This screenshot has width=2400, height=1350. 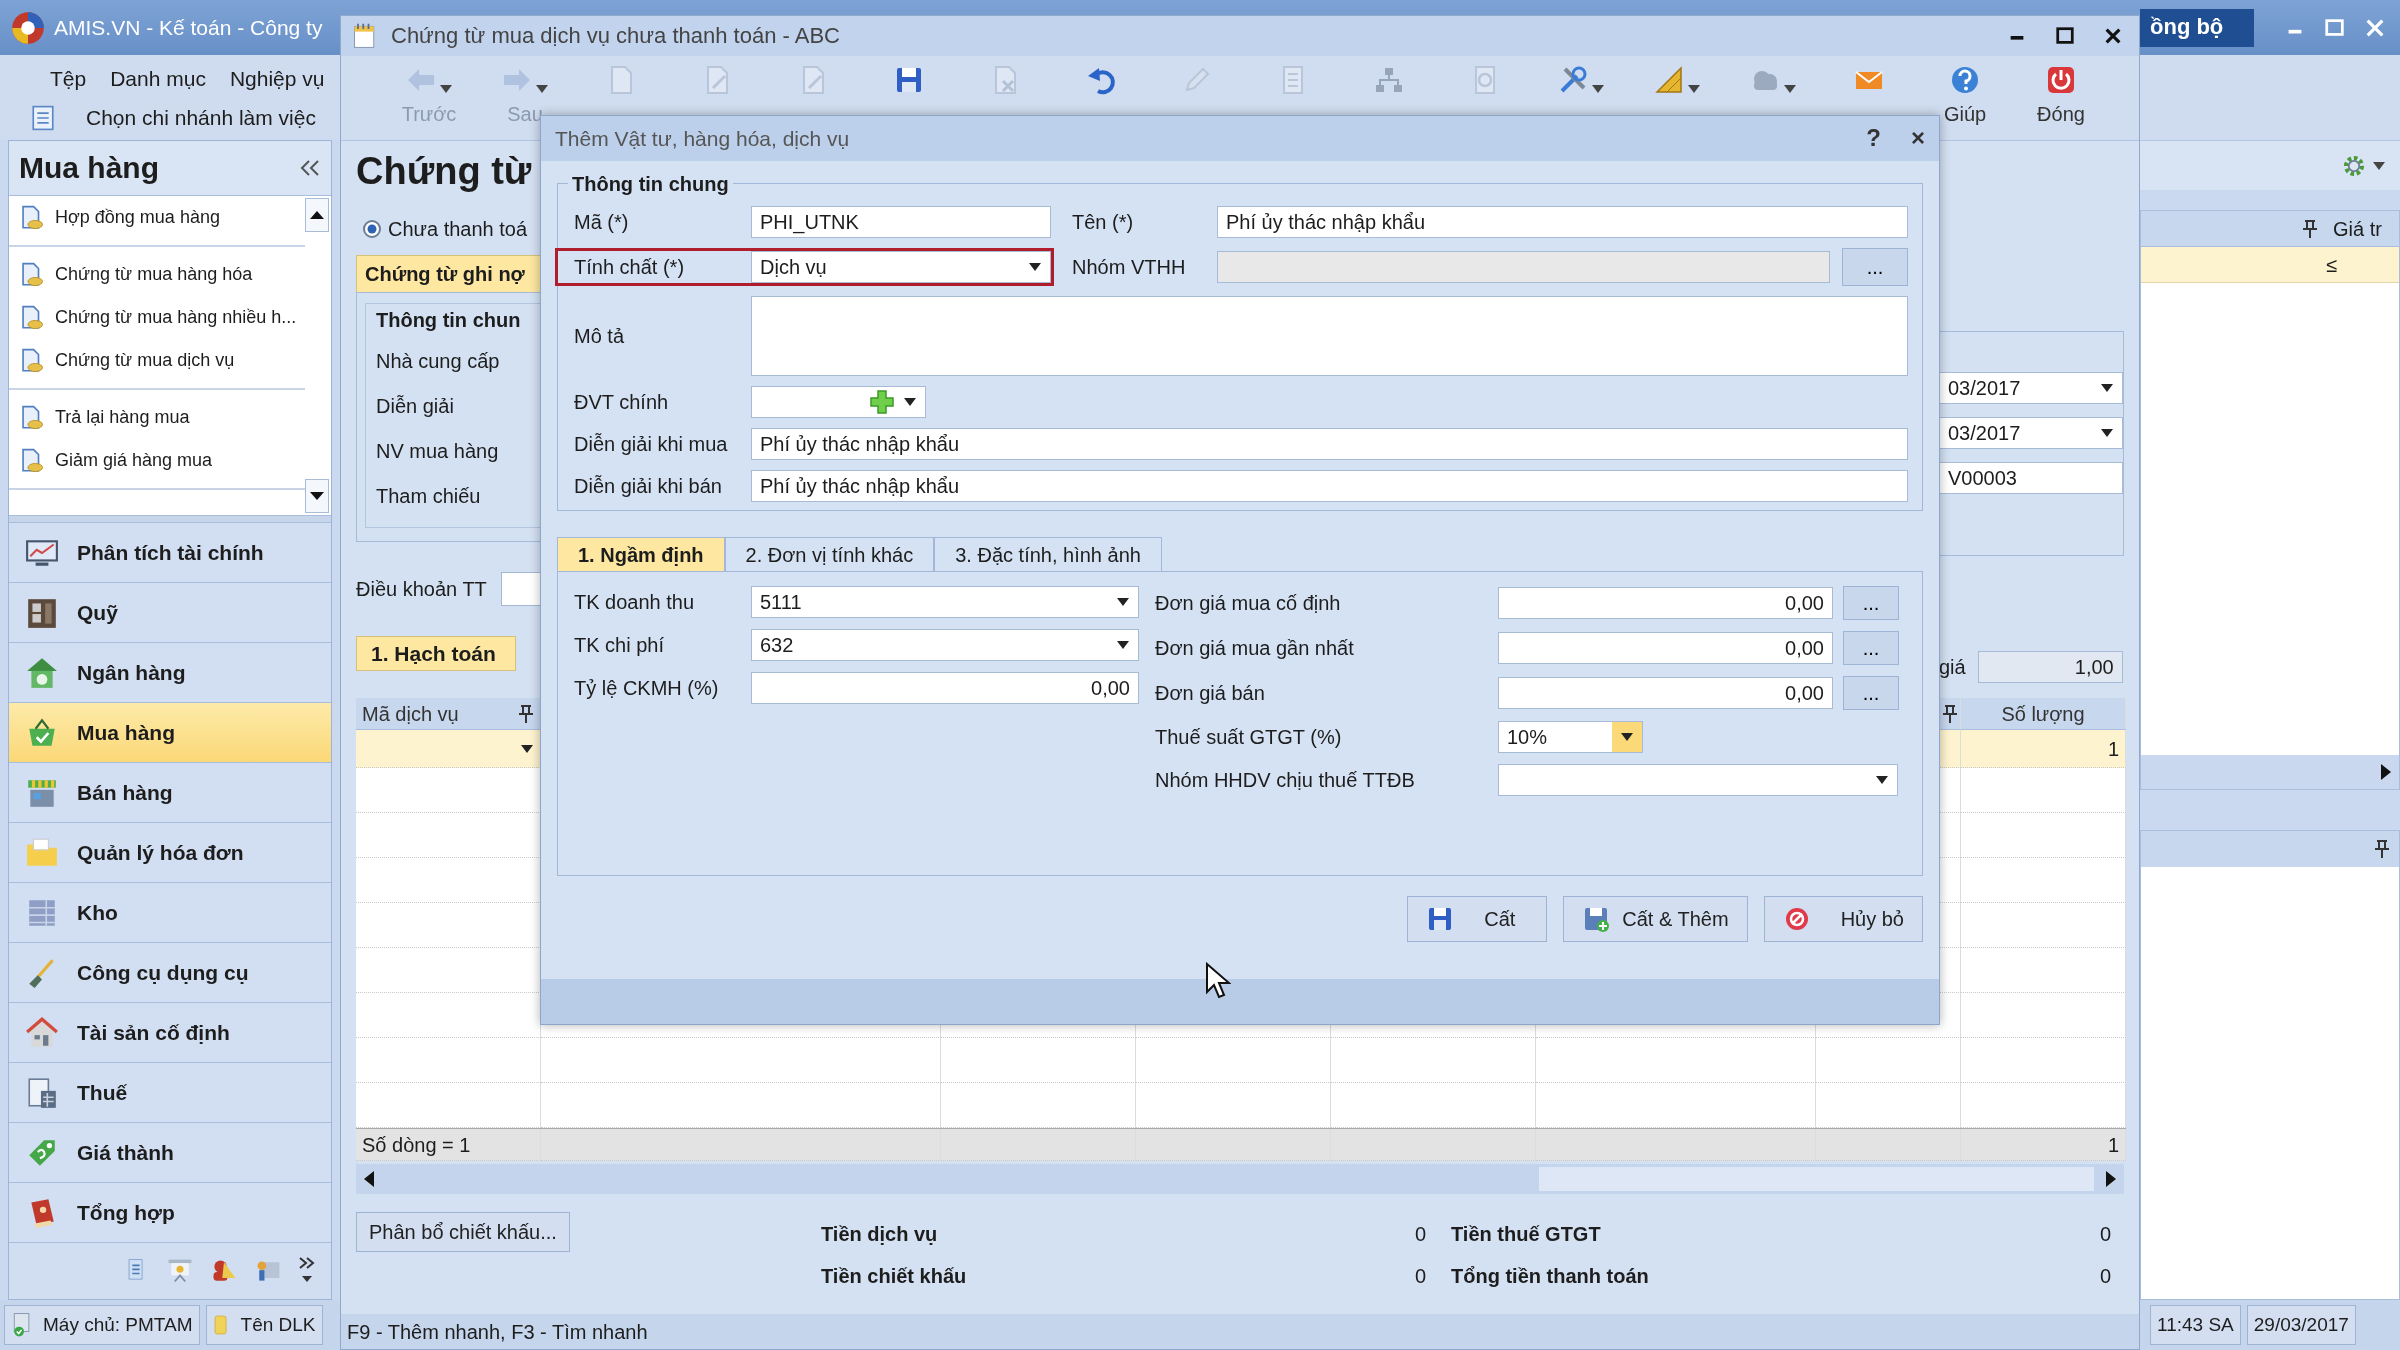 I want to click on field-label: Diễn giải khi mua, so click(x=651, y=444).